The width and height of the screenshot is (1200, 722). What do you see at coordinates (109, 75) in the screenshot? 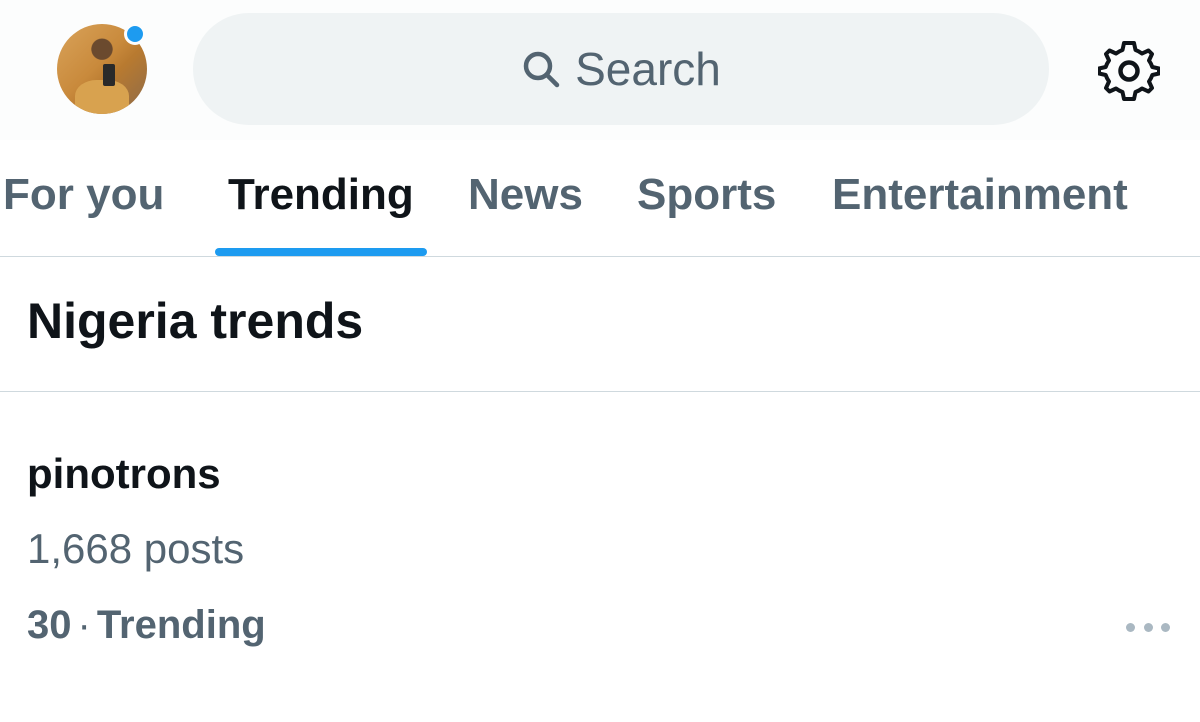
I see `avatar-phone` at bounding box center [109, 75].